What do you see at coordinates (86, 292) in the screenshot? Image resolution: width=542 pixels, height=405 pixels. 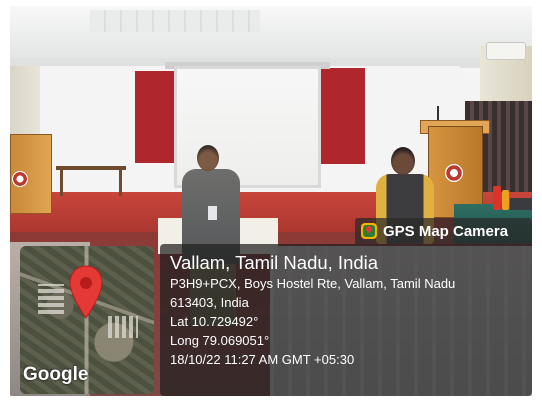 I see `location-pin-icon` at bounding box center [86, 292].